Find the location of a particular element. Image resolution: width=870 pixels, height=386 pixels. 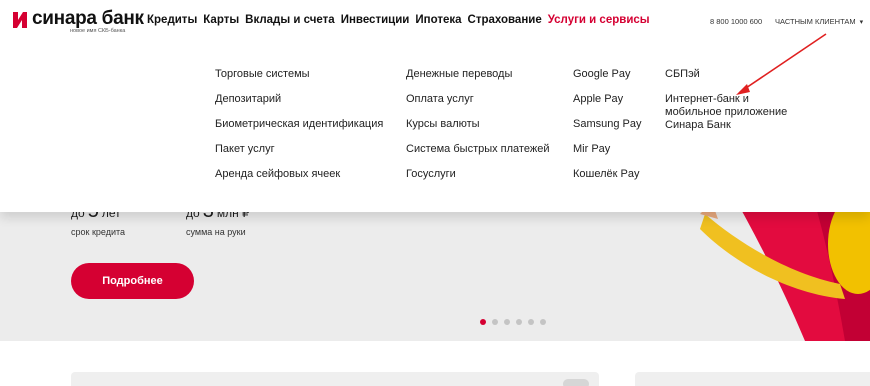

client-segment-selector: ЧАСТНЫМ КЛИЕНТАМ ▾ is located at coordinates (819, 21).